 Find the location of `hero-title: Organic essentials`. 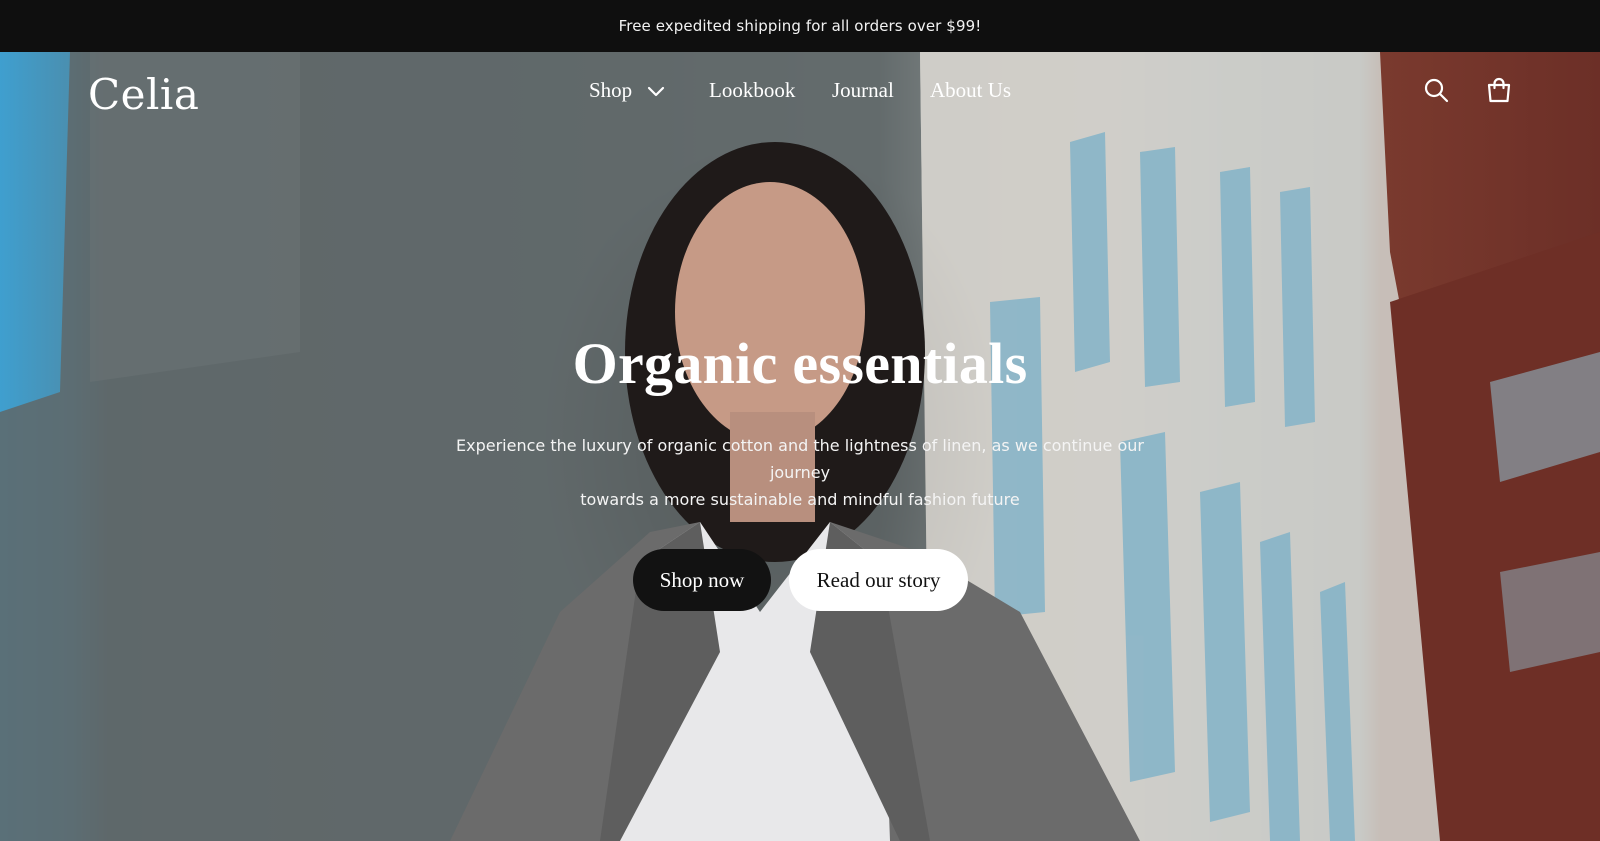

hero-title: Organic essentials is located at coordinates (800, 363).